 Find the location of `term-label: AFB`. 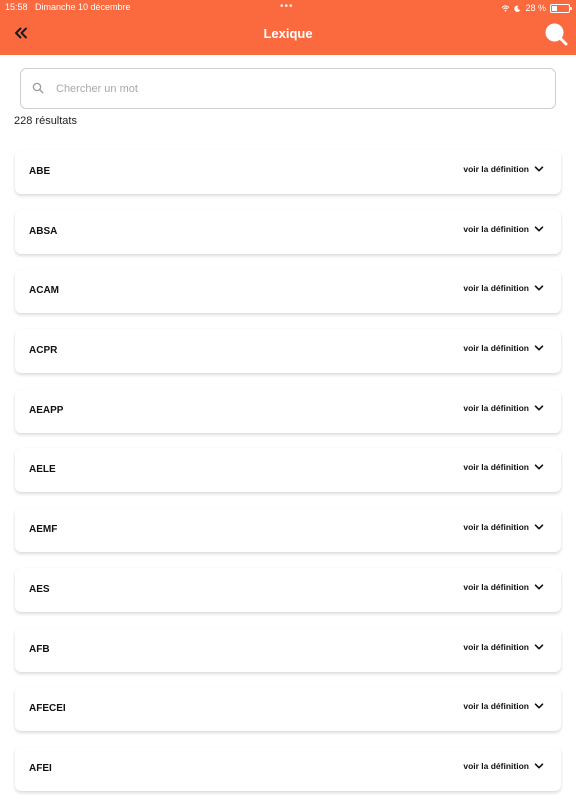

term-label: AFB is located at coordinates (39, 649).